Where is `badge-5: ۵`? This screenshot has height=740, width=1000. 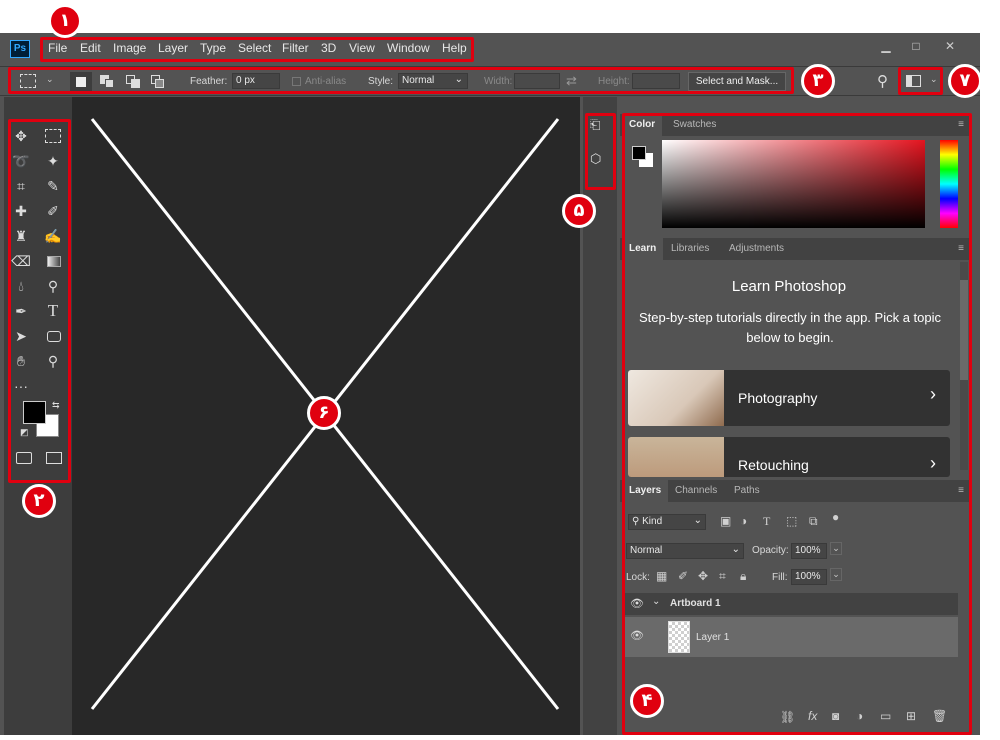
badge-5: ۵ is located at coordinates (579, 211).